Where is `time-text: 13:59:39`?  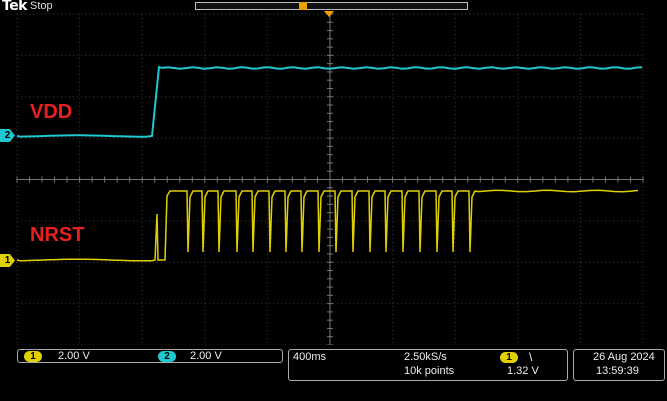 time-text: 13:59:39 is located at coordinates (617, 371).